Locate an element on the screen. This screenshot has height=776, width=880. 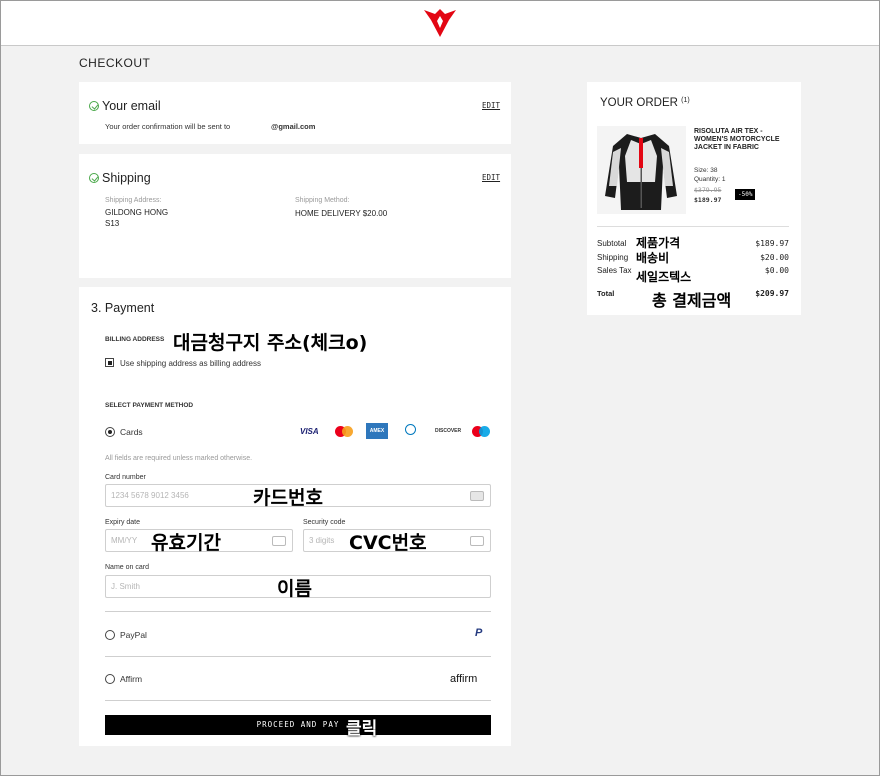
shipping-address-line2: S13 is located at coordinates (112, 223).